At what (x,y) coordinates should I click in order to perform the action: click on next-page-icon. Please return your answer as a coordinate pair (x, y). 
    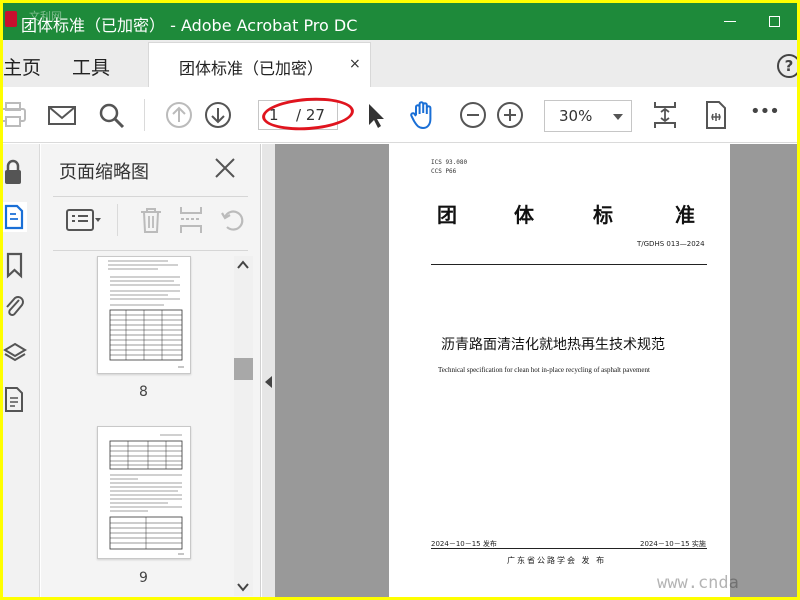
    Looking at the image, I should click on (218, 115).